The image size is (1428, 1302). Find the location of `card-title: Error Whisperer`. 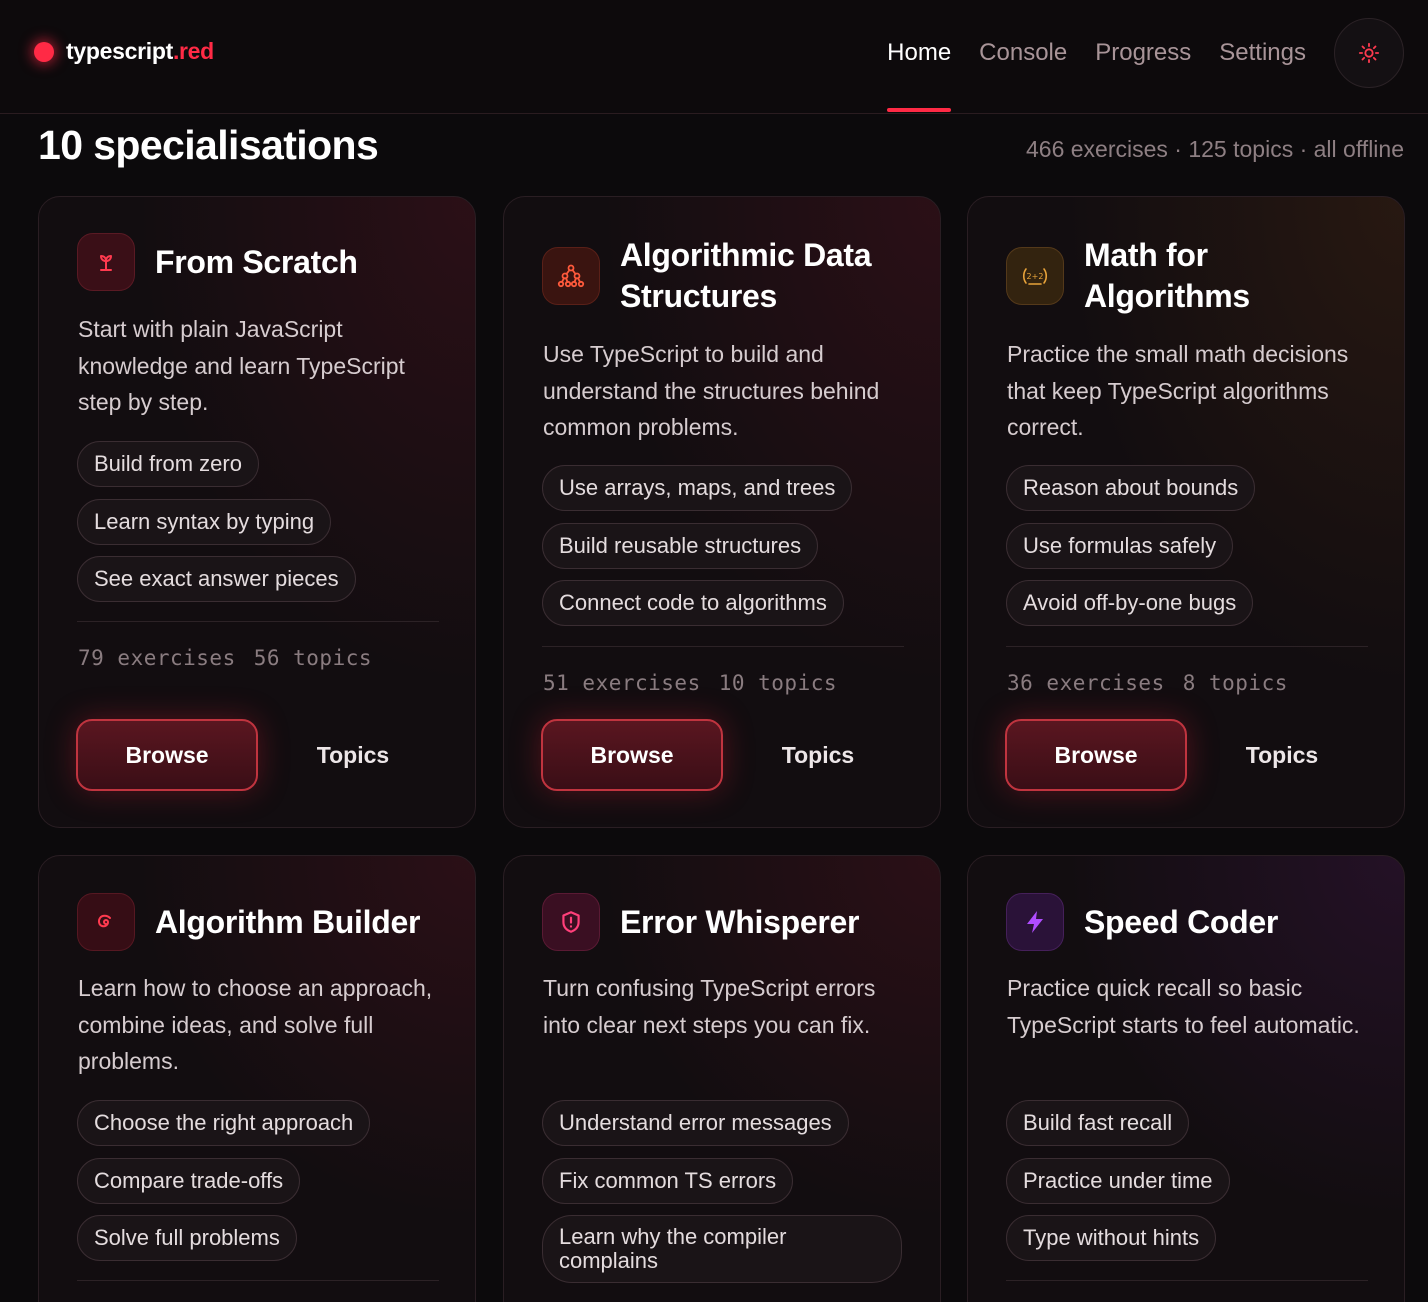

card-title: Error Whisperer is located at coordinates (740, 921).